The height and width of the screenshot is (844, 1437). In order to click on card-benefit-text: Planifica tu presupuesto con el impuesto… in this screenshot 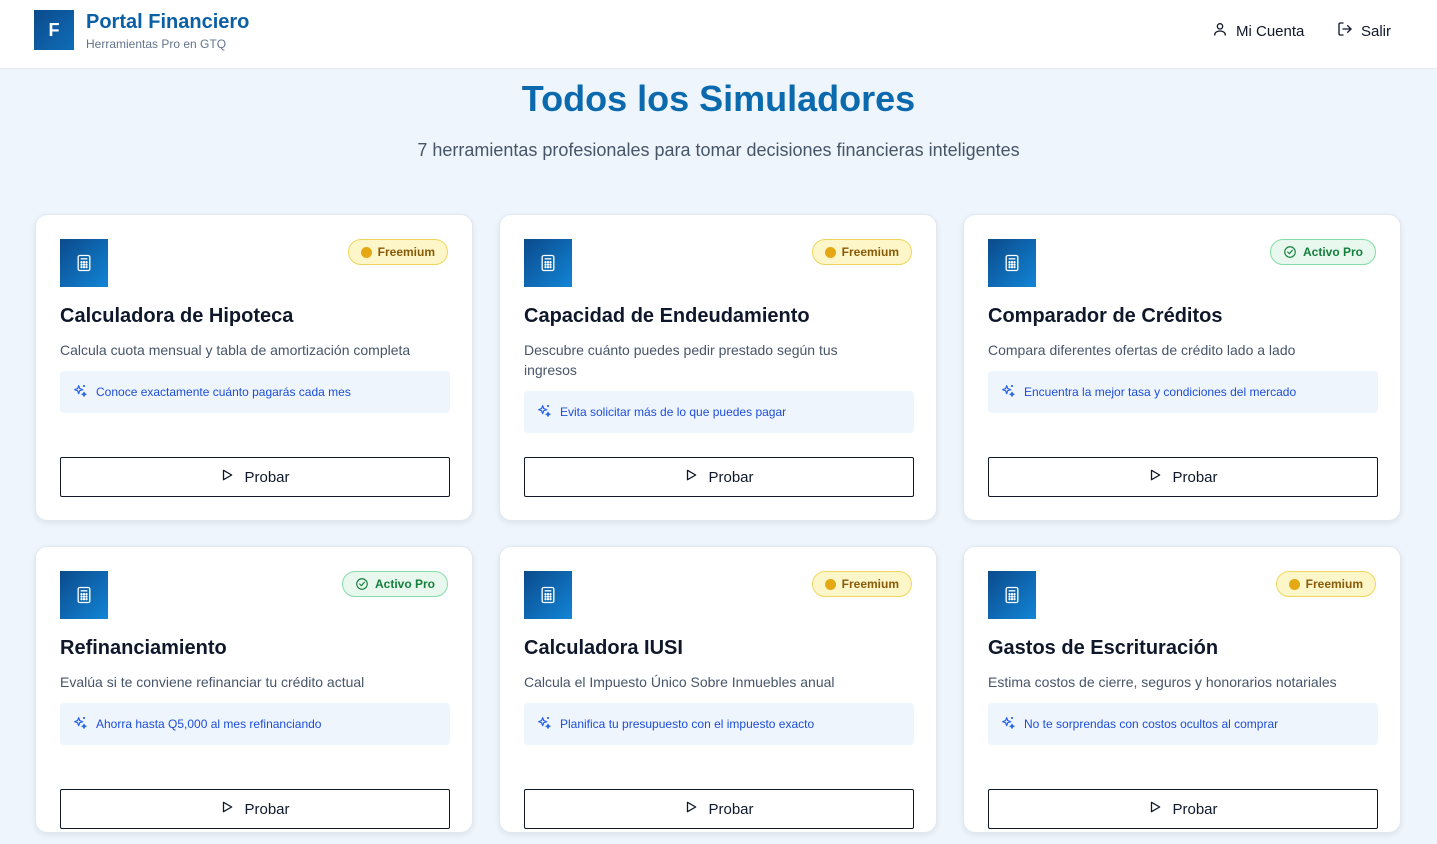, I will do `click(687, 724)`.